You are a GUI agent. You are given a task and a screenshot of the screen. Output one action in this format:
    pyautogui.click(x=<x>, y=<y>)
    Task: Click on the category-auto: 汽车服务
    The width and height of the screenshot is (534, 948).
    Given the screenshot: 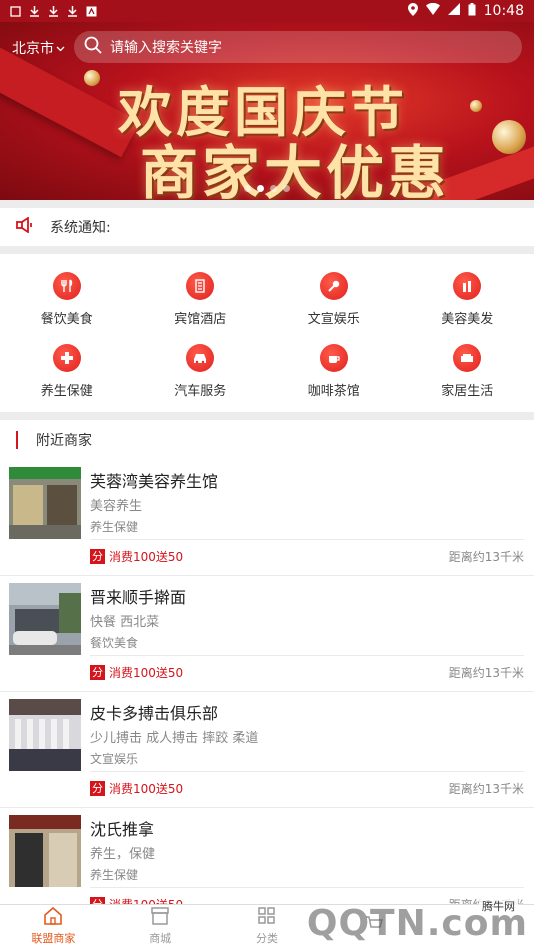 What is the action you would take?
    pyautogui.click(x=201, y=370)
    